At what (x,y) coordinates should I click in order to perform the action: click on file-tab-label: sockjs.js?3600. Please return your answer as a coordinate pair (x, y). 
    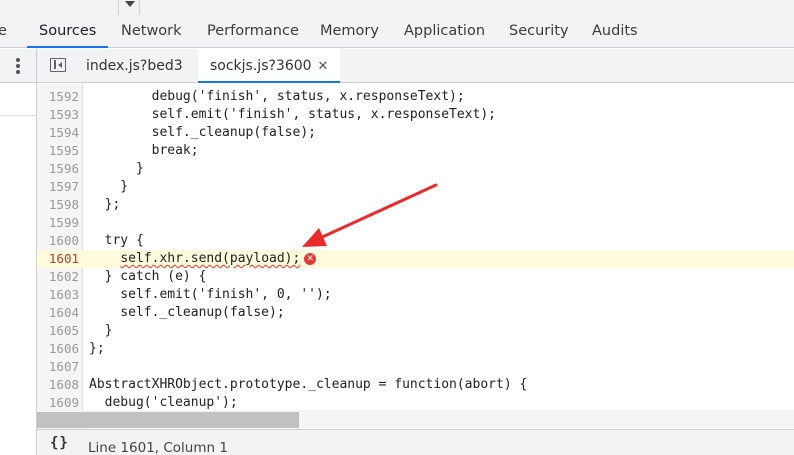
    Looking at the image, I should click on (261, 66).